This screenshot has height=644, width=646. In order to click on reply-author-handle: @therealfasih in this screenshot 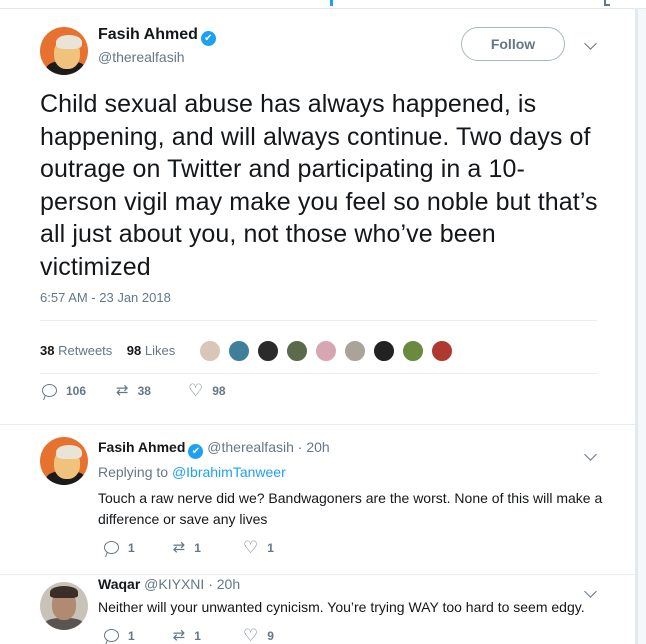, I will do `click(250, 447)`.